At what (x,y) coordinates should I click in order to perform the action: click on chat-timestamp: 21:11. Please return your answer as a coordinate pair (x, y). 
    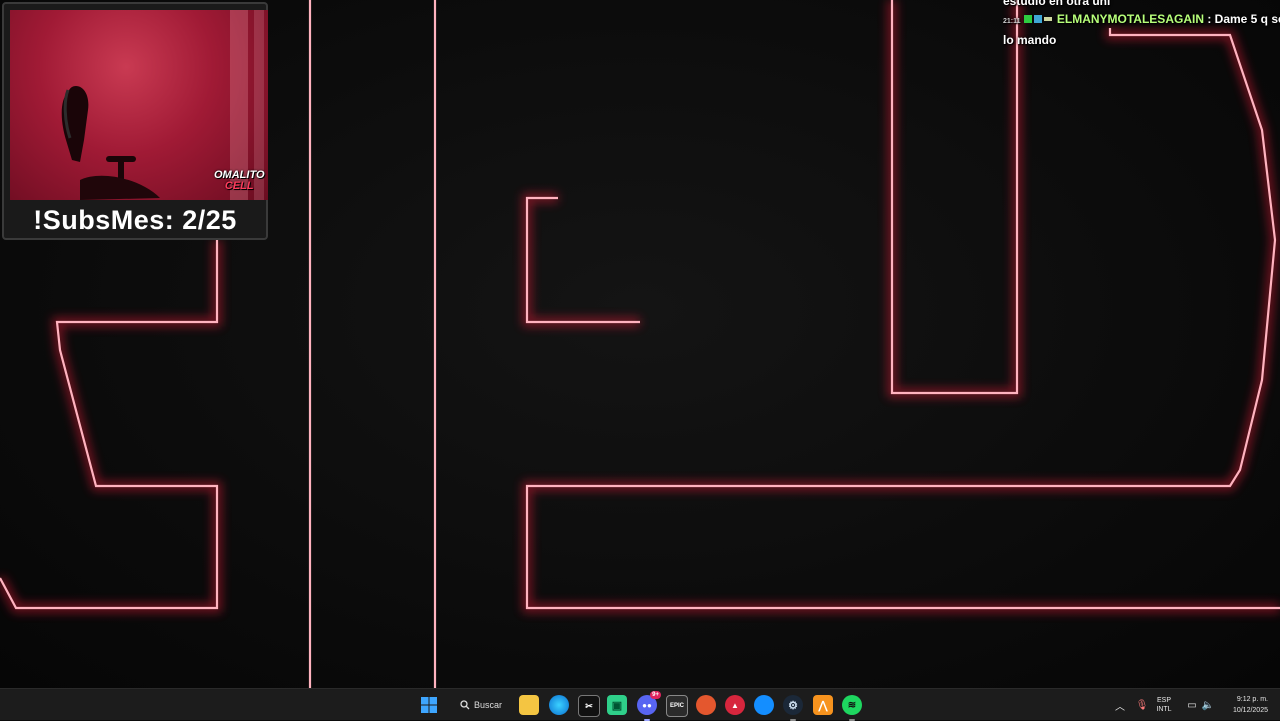
    Looking at the image, I should click on (1012, 21).